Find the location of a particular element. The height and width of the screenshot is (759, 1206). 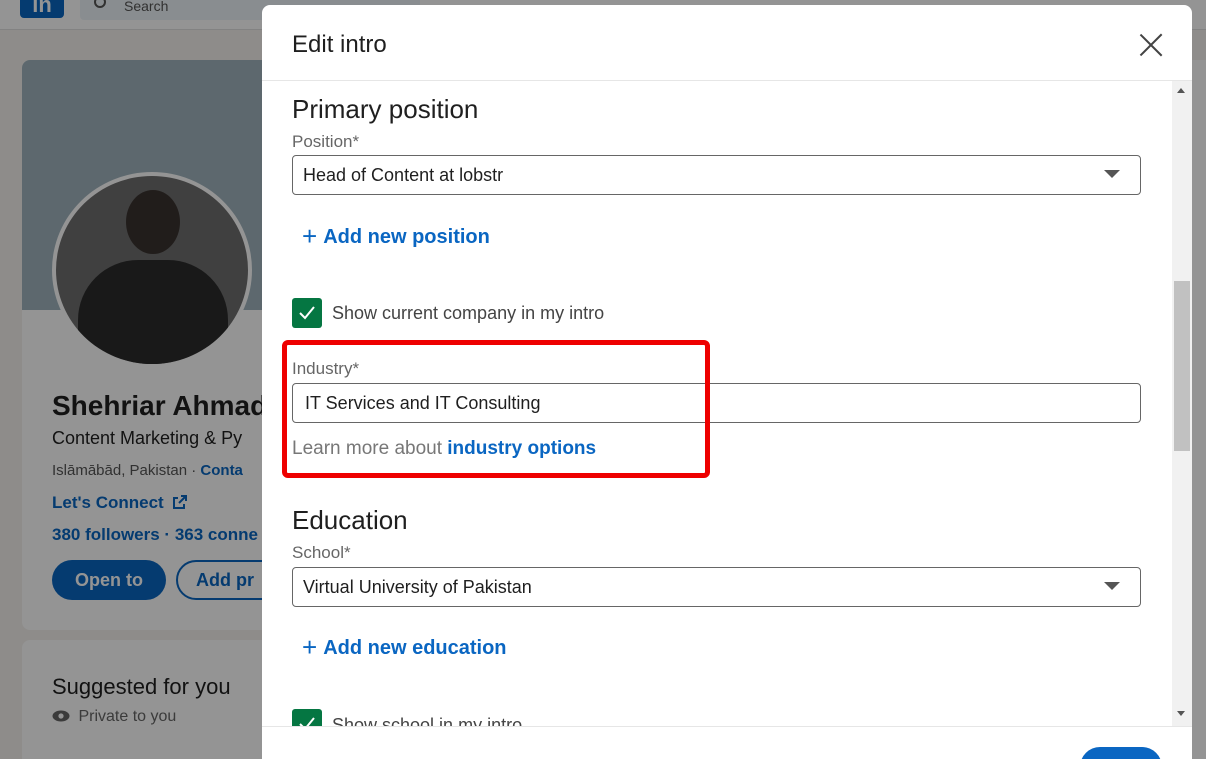

position-label: Position* is located at coordinates (326, 141).